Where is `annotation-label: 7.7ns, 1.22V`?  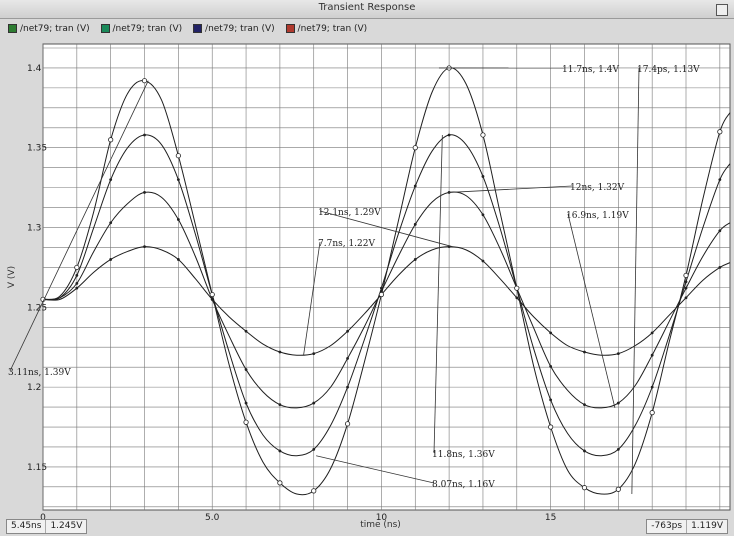 annotation-label: 7.7ns, 1.22V is located at coordinates (346, 244).